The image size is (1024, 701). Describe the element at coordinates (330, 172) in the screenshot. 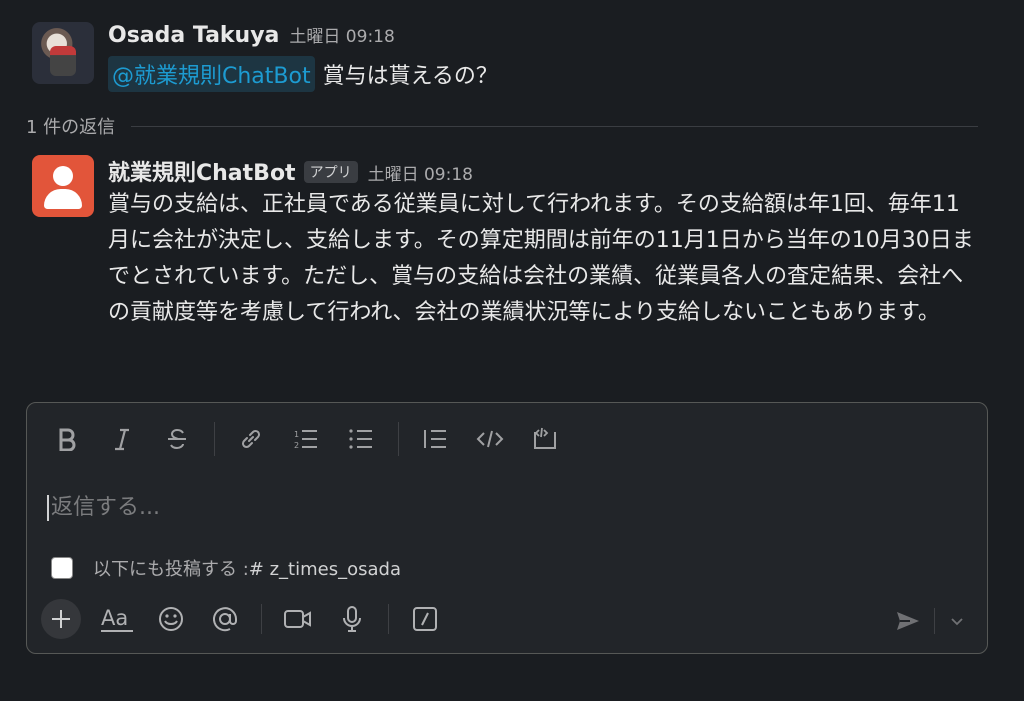

I see `app-badge: アプリ` at that location.